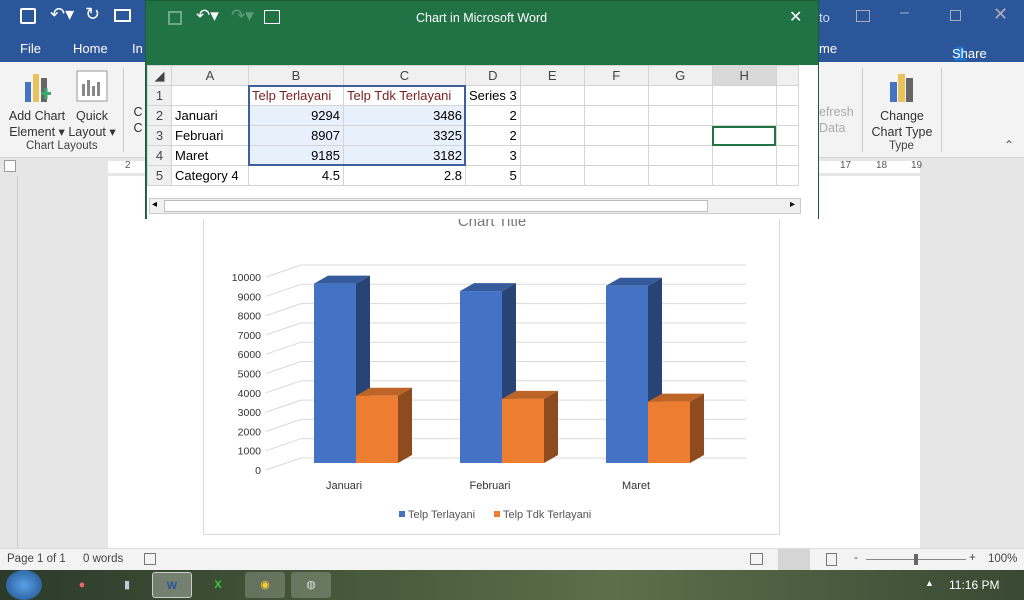 The width and height of the screenshot is (1024, 600). Describe the element at coordinates (159, 175) in the screenshot. I see `row-header: 5` at that location.